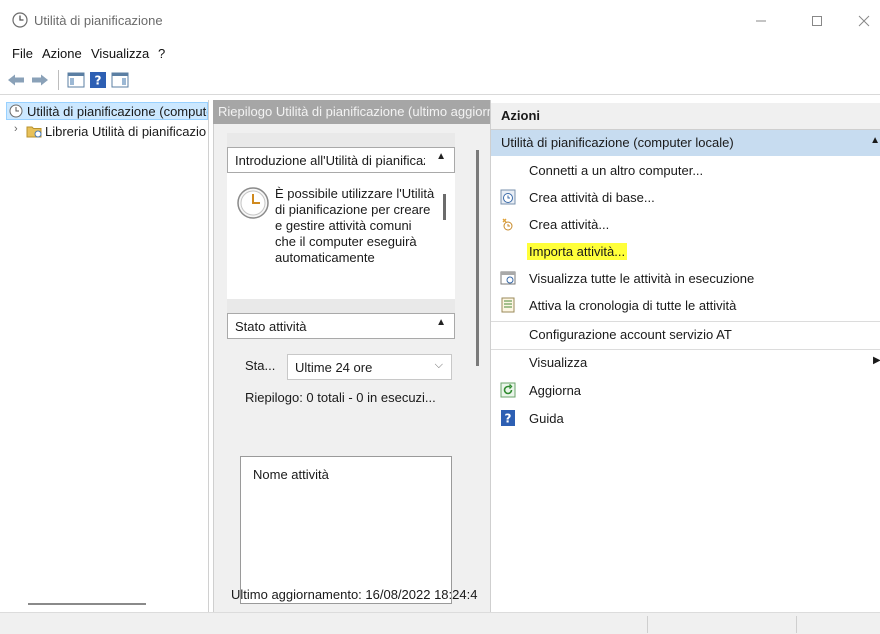 The height and width of the screenshot is (634, 880). What do you see at coordinates (555, 390) in the screenshot?
I see `action-label: Aggiorna` at bounding box center [555, 390].